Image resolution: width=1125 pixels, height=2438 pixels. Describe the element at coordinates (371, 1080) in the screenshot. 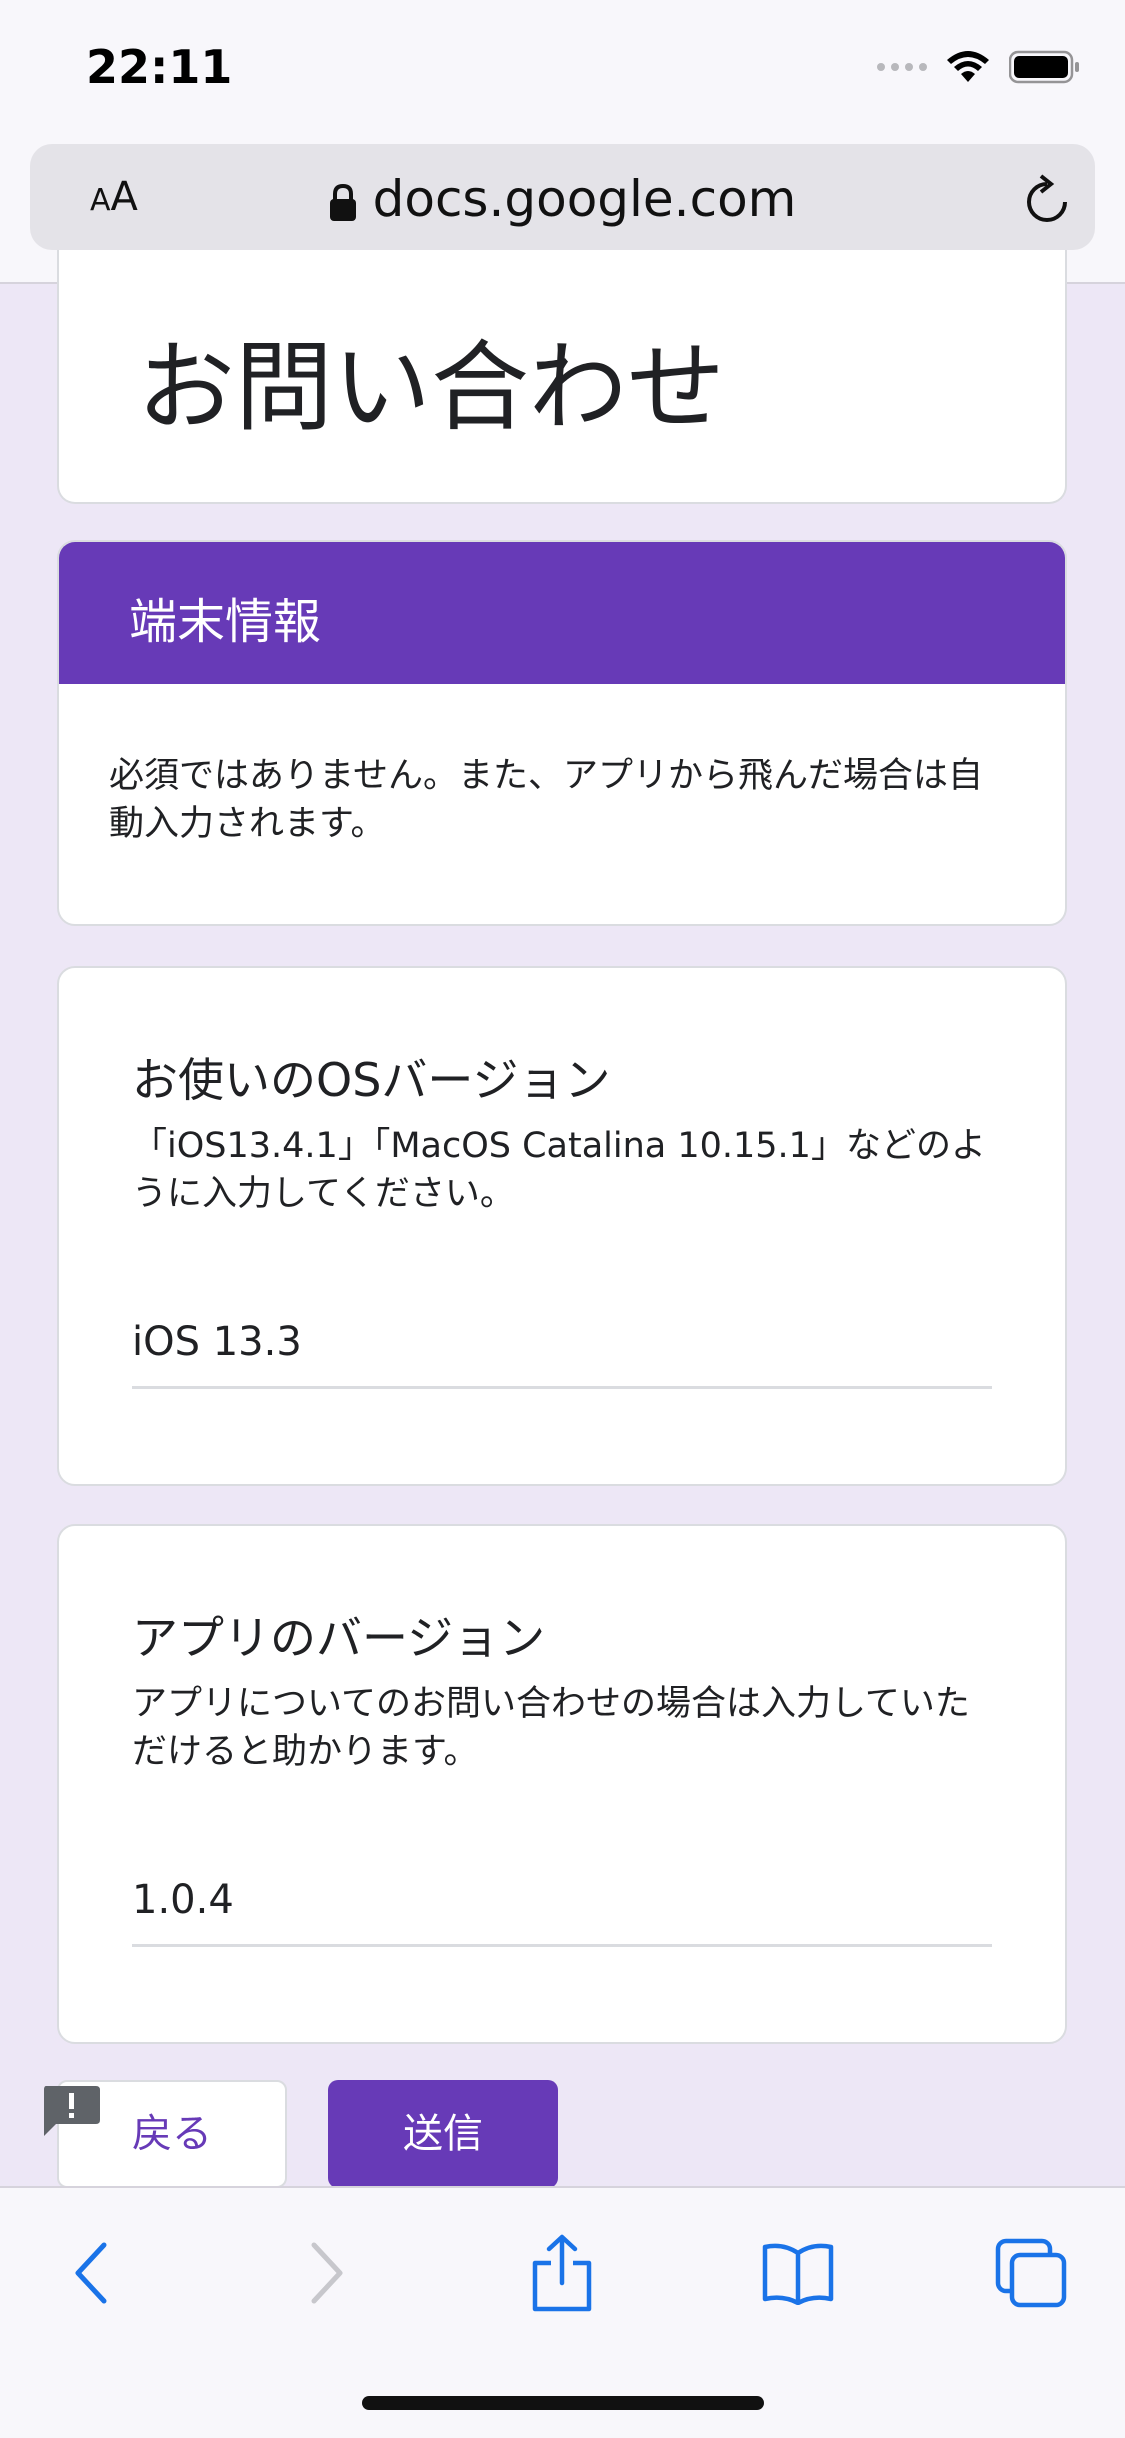

I see `question-title: お使いのOSバージョン` at that location.